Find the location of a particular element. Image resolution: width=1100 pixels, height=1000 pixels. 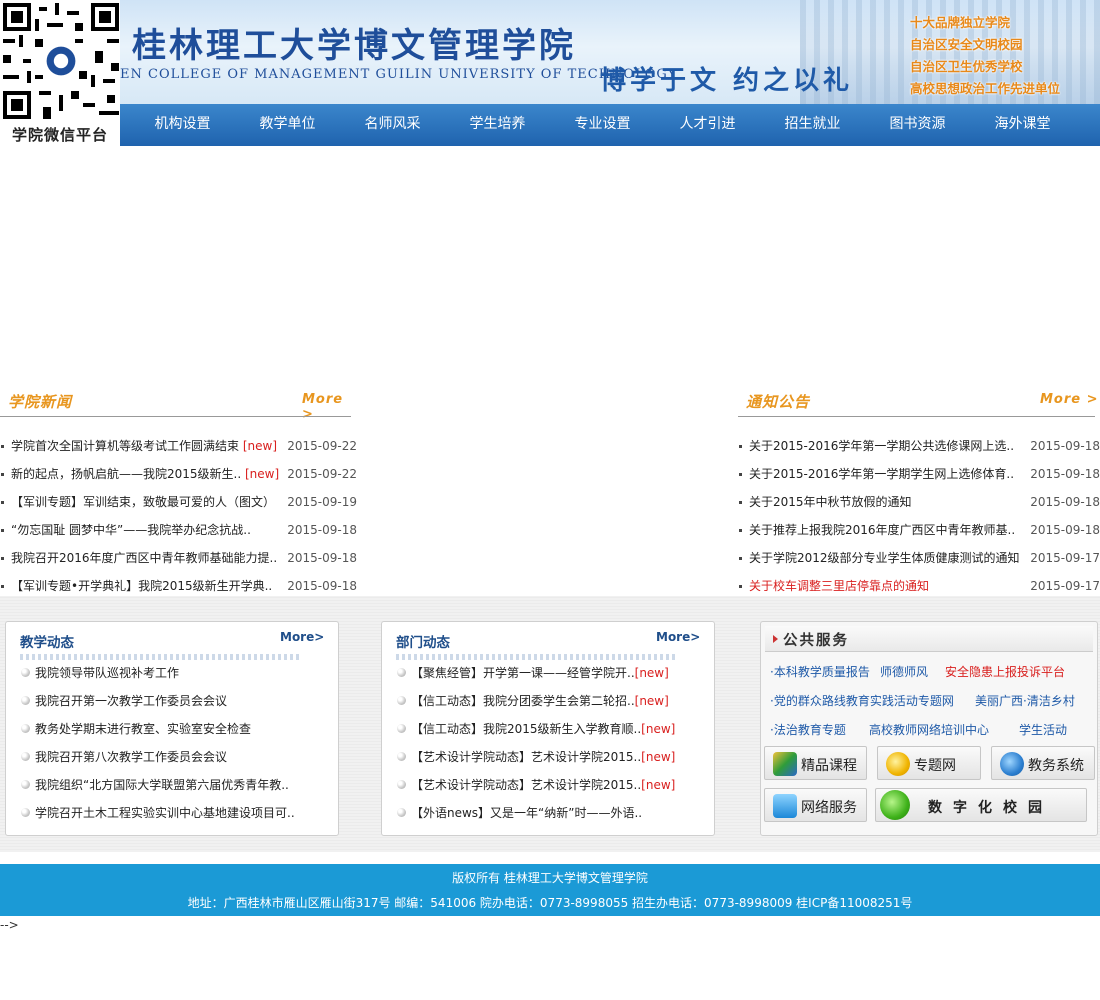

quality-course-button: 精品课程 is located at coordinates (815, 763).